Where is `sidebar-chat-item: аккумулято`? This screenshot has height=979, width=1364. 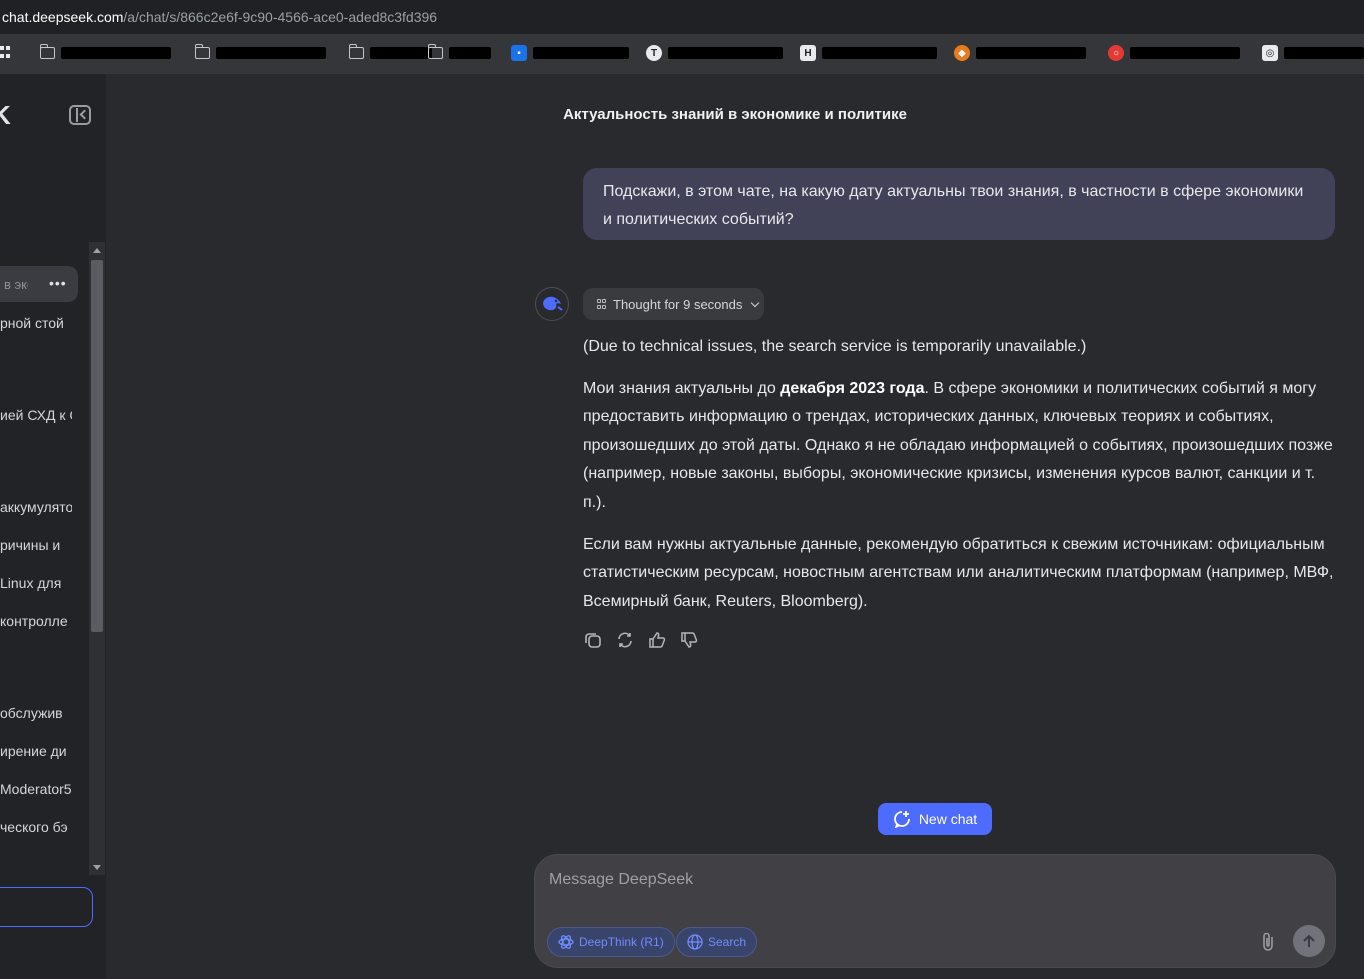
sidebar-chat-item: аккумулято is located at coordinates (36, 507).